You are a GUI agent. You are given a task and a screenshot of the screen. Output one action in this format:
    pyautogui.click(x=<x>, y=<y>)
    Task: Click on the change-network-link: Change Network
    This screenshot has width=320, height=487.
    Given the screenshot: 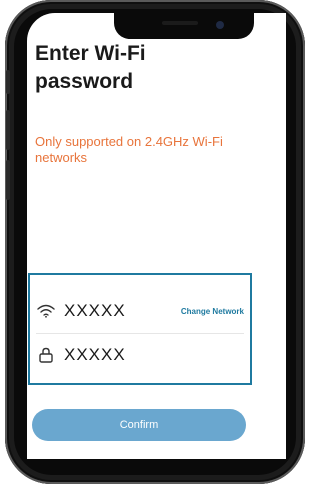 What is the action you would take?
    pyautogui.click(x=212, y=311)
    